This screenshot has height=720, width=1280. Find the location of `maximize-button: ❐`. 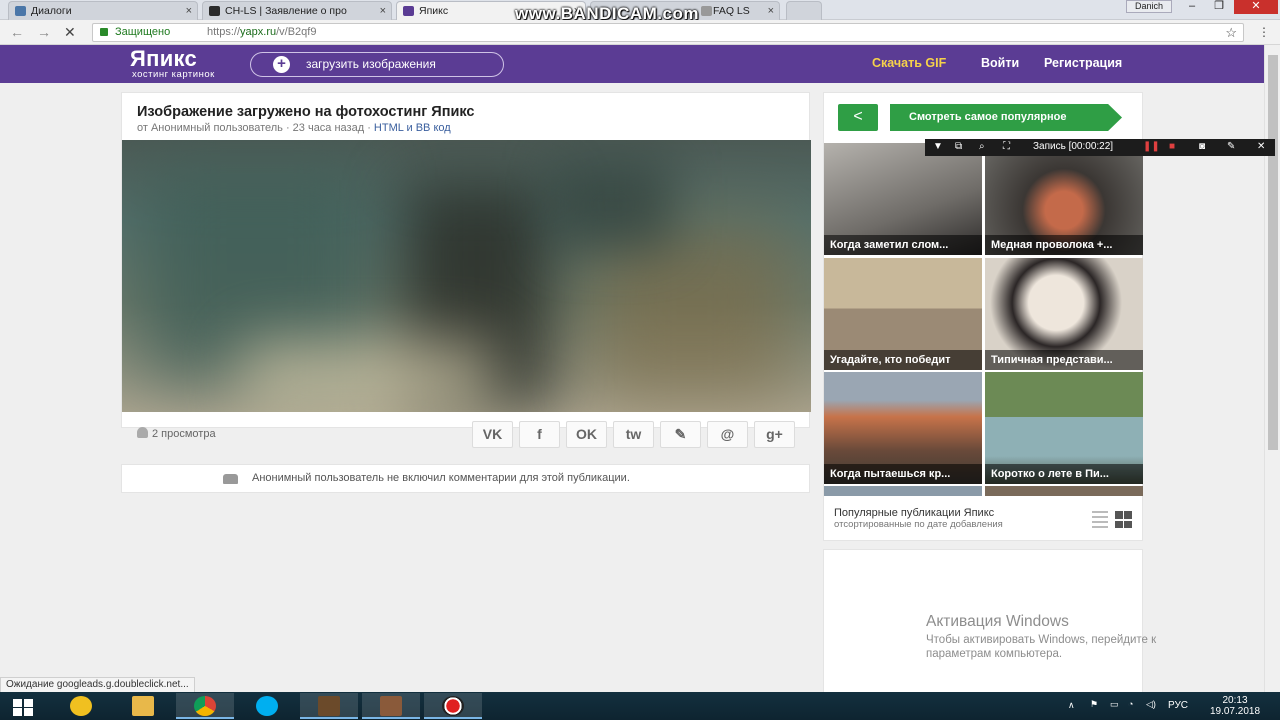

maximize-button: ❐ is located at coordinates (1219, 7).